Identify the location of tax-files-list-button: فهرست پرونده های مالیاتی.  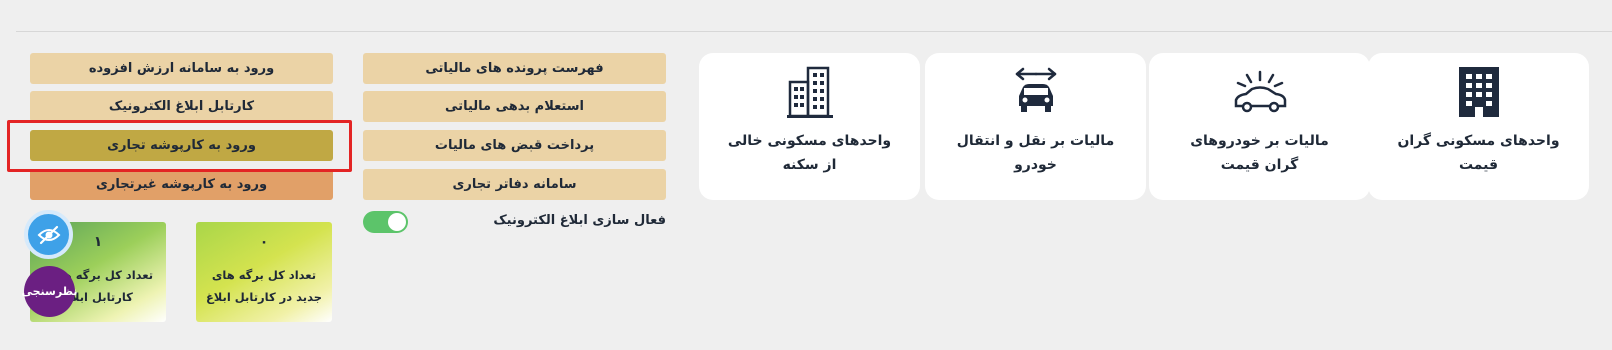
(514, 68).